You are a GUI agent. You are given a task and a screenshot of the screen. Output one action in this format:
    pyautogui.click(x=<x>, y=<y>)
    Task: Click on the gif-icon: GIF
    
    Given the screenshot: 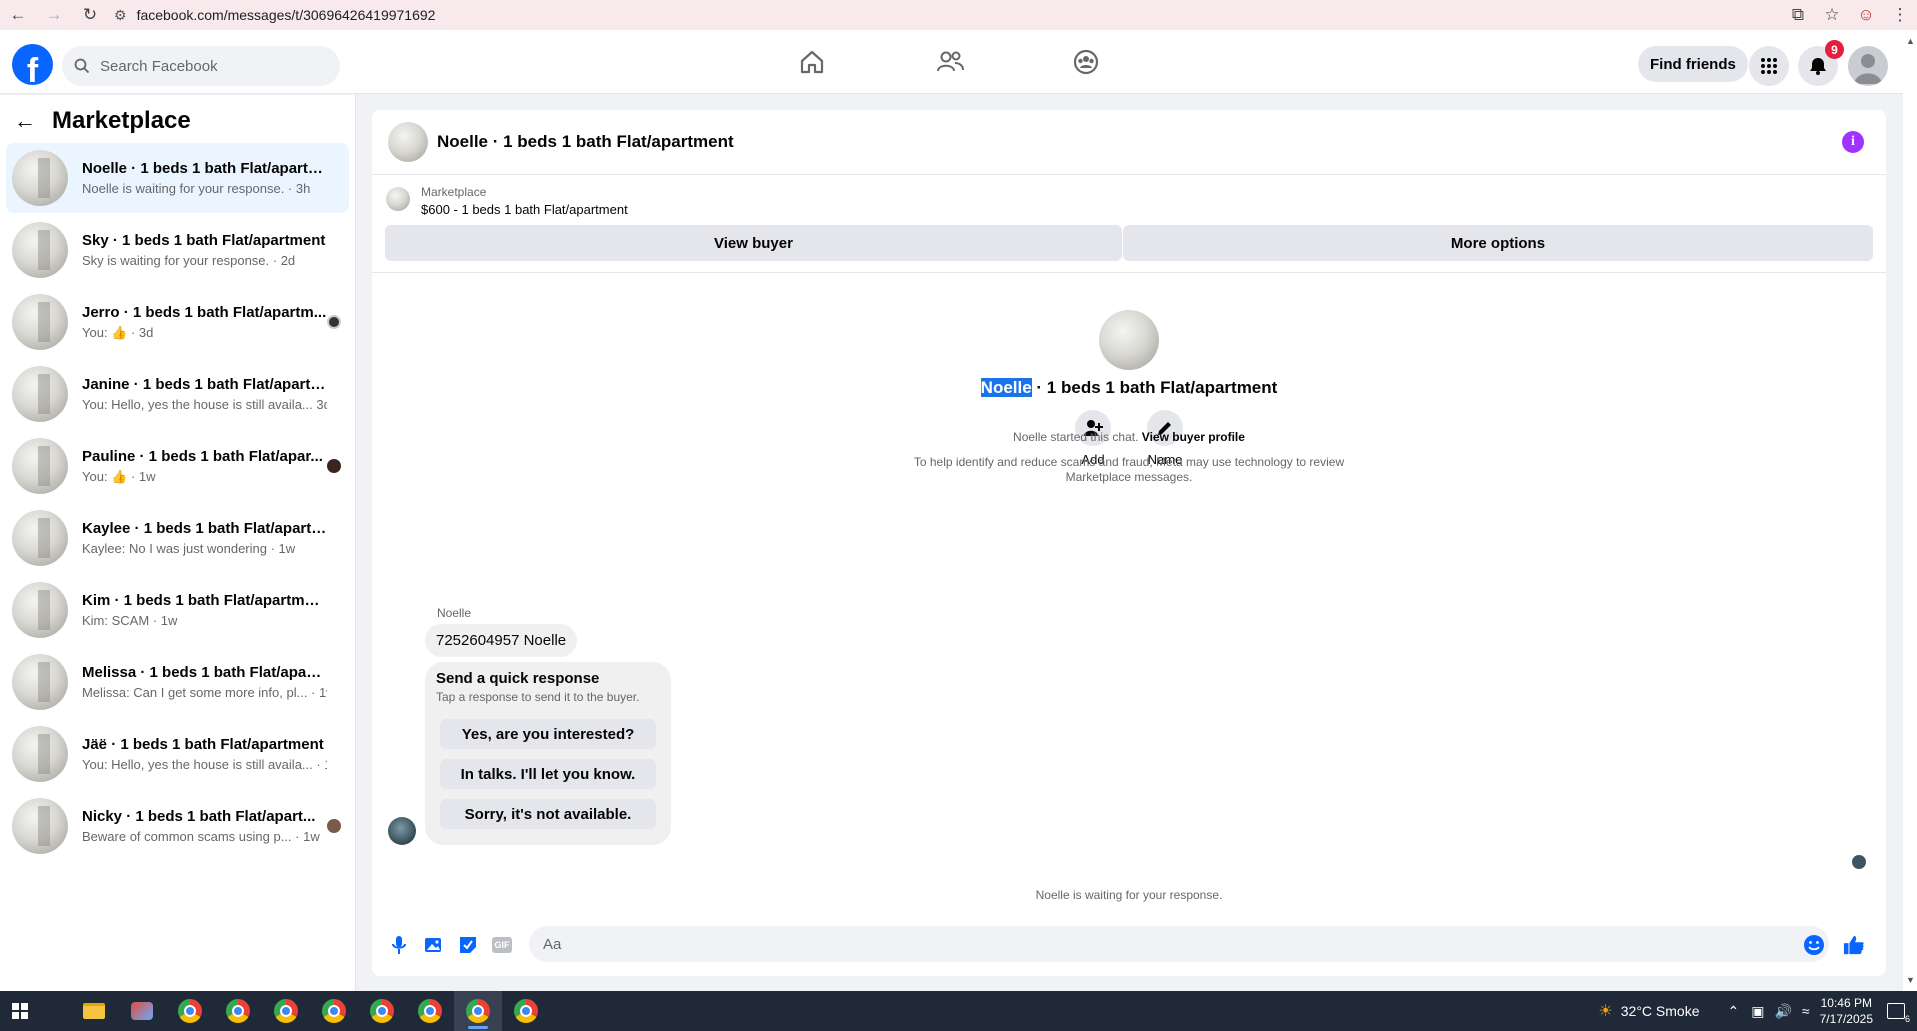 What is the action you would take?
    pyautogui.click(x=502, y=945)
    